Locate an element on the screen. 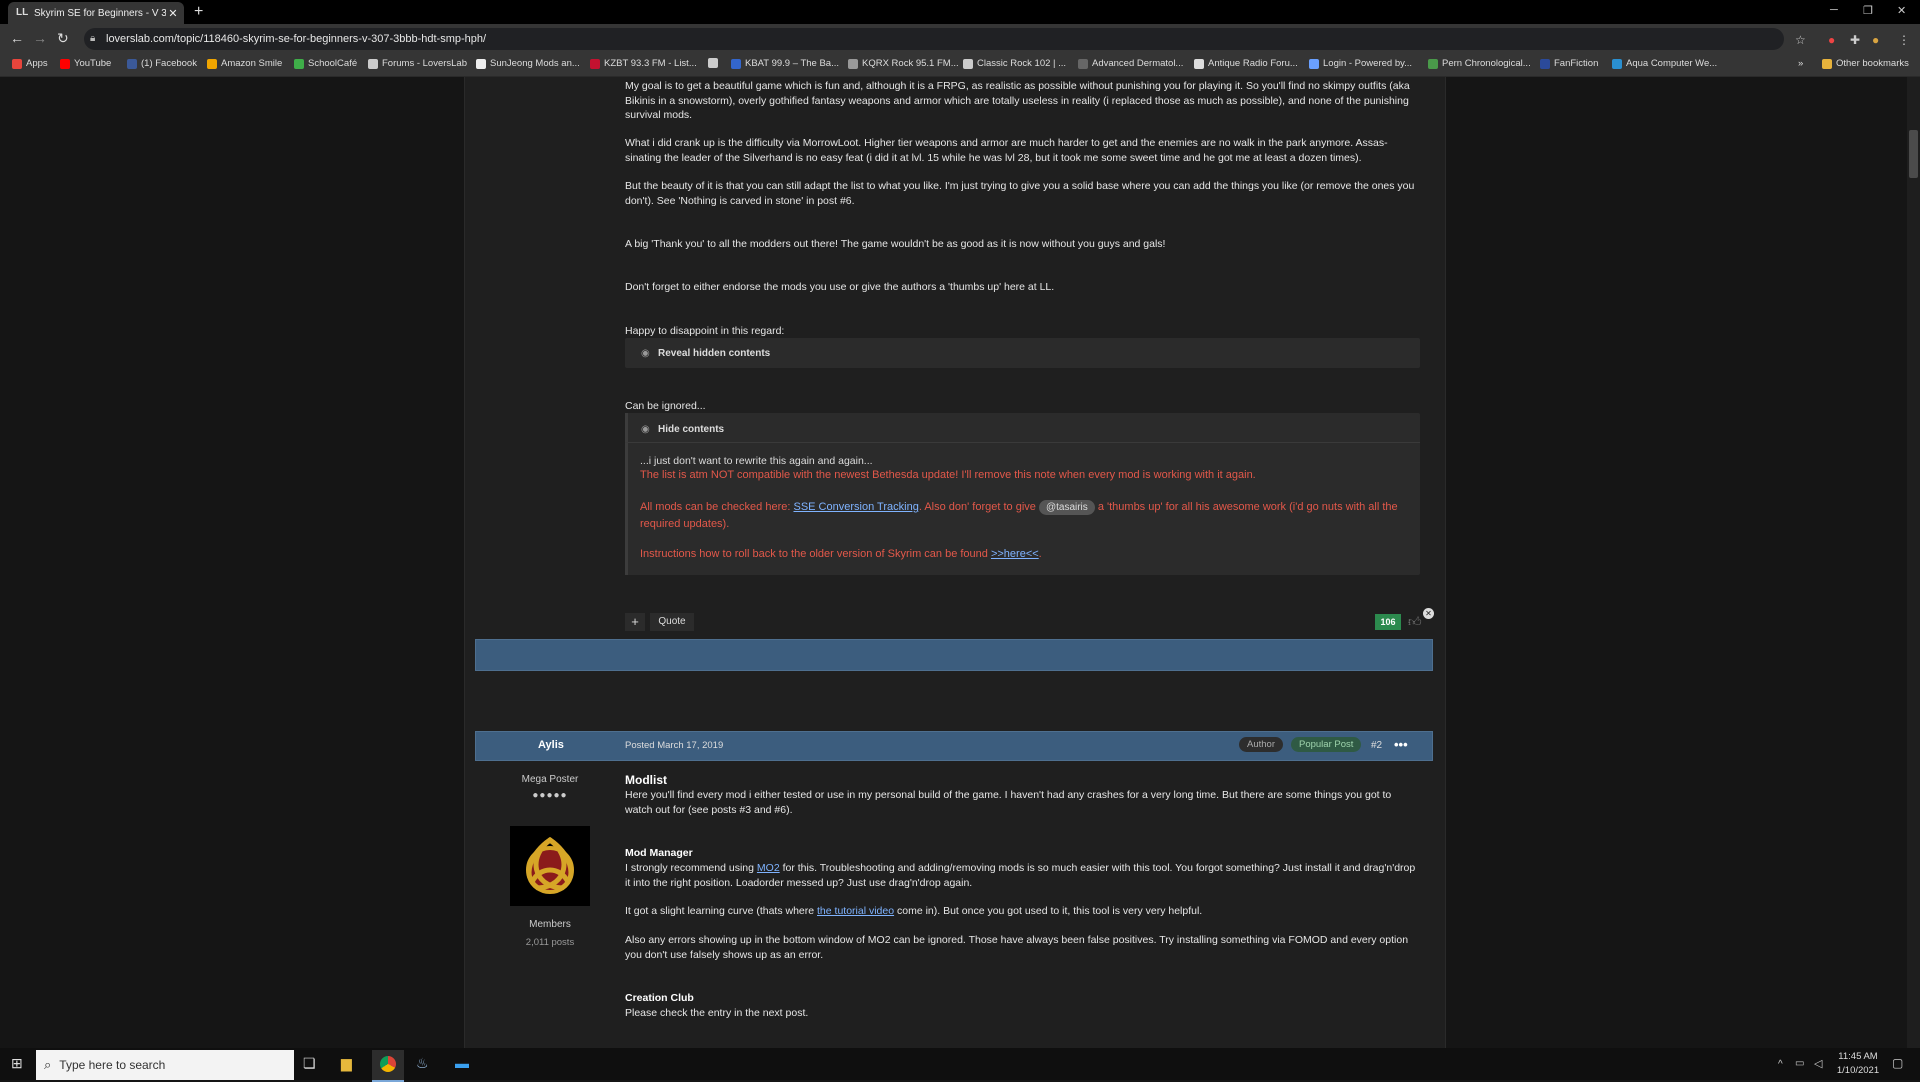 The image size is (1920, 1082). menu-icon: ⋮ is located at coordinates (1904, 40).